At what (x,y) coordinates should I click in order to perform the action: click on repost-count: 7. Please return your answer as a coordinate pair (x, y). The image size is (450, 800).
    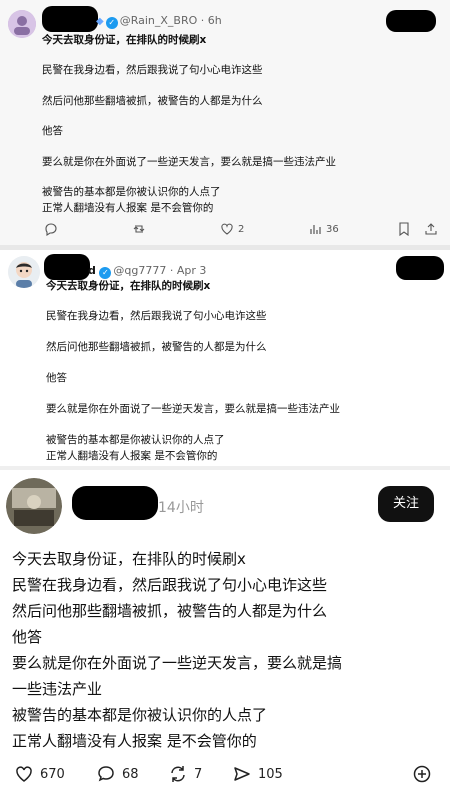
    Looking at the image, I should click on (198, 774).